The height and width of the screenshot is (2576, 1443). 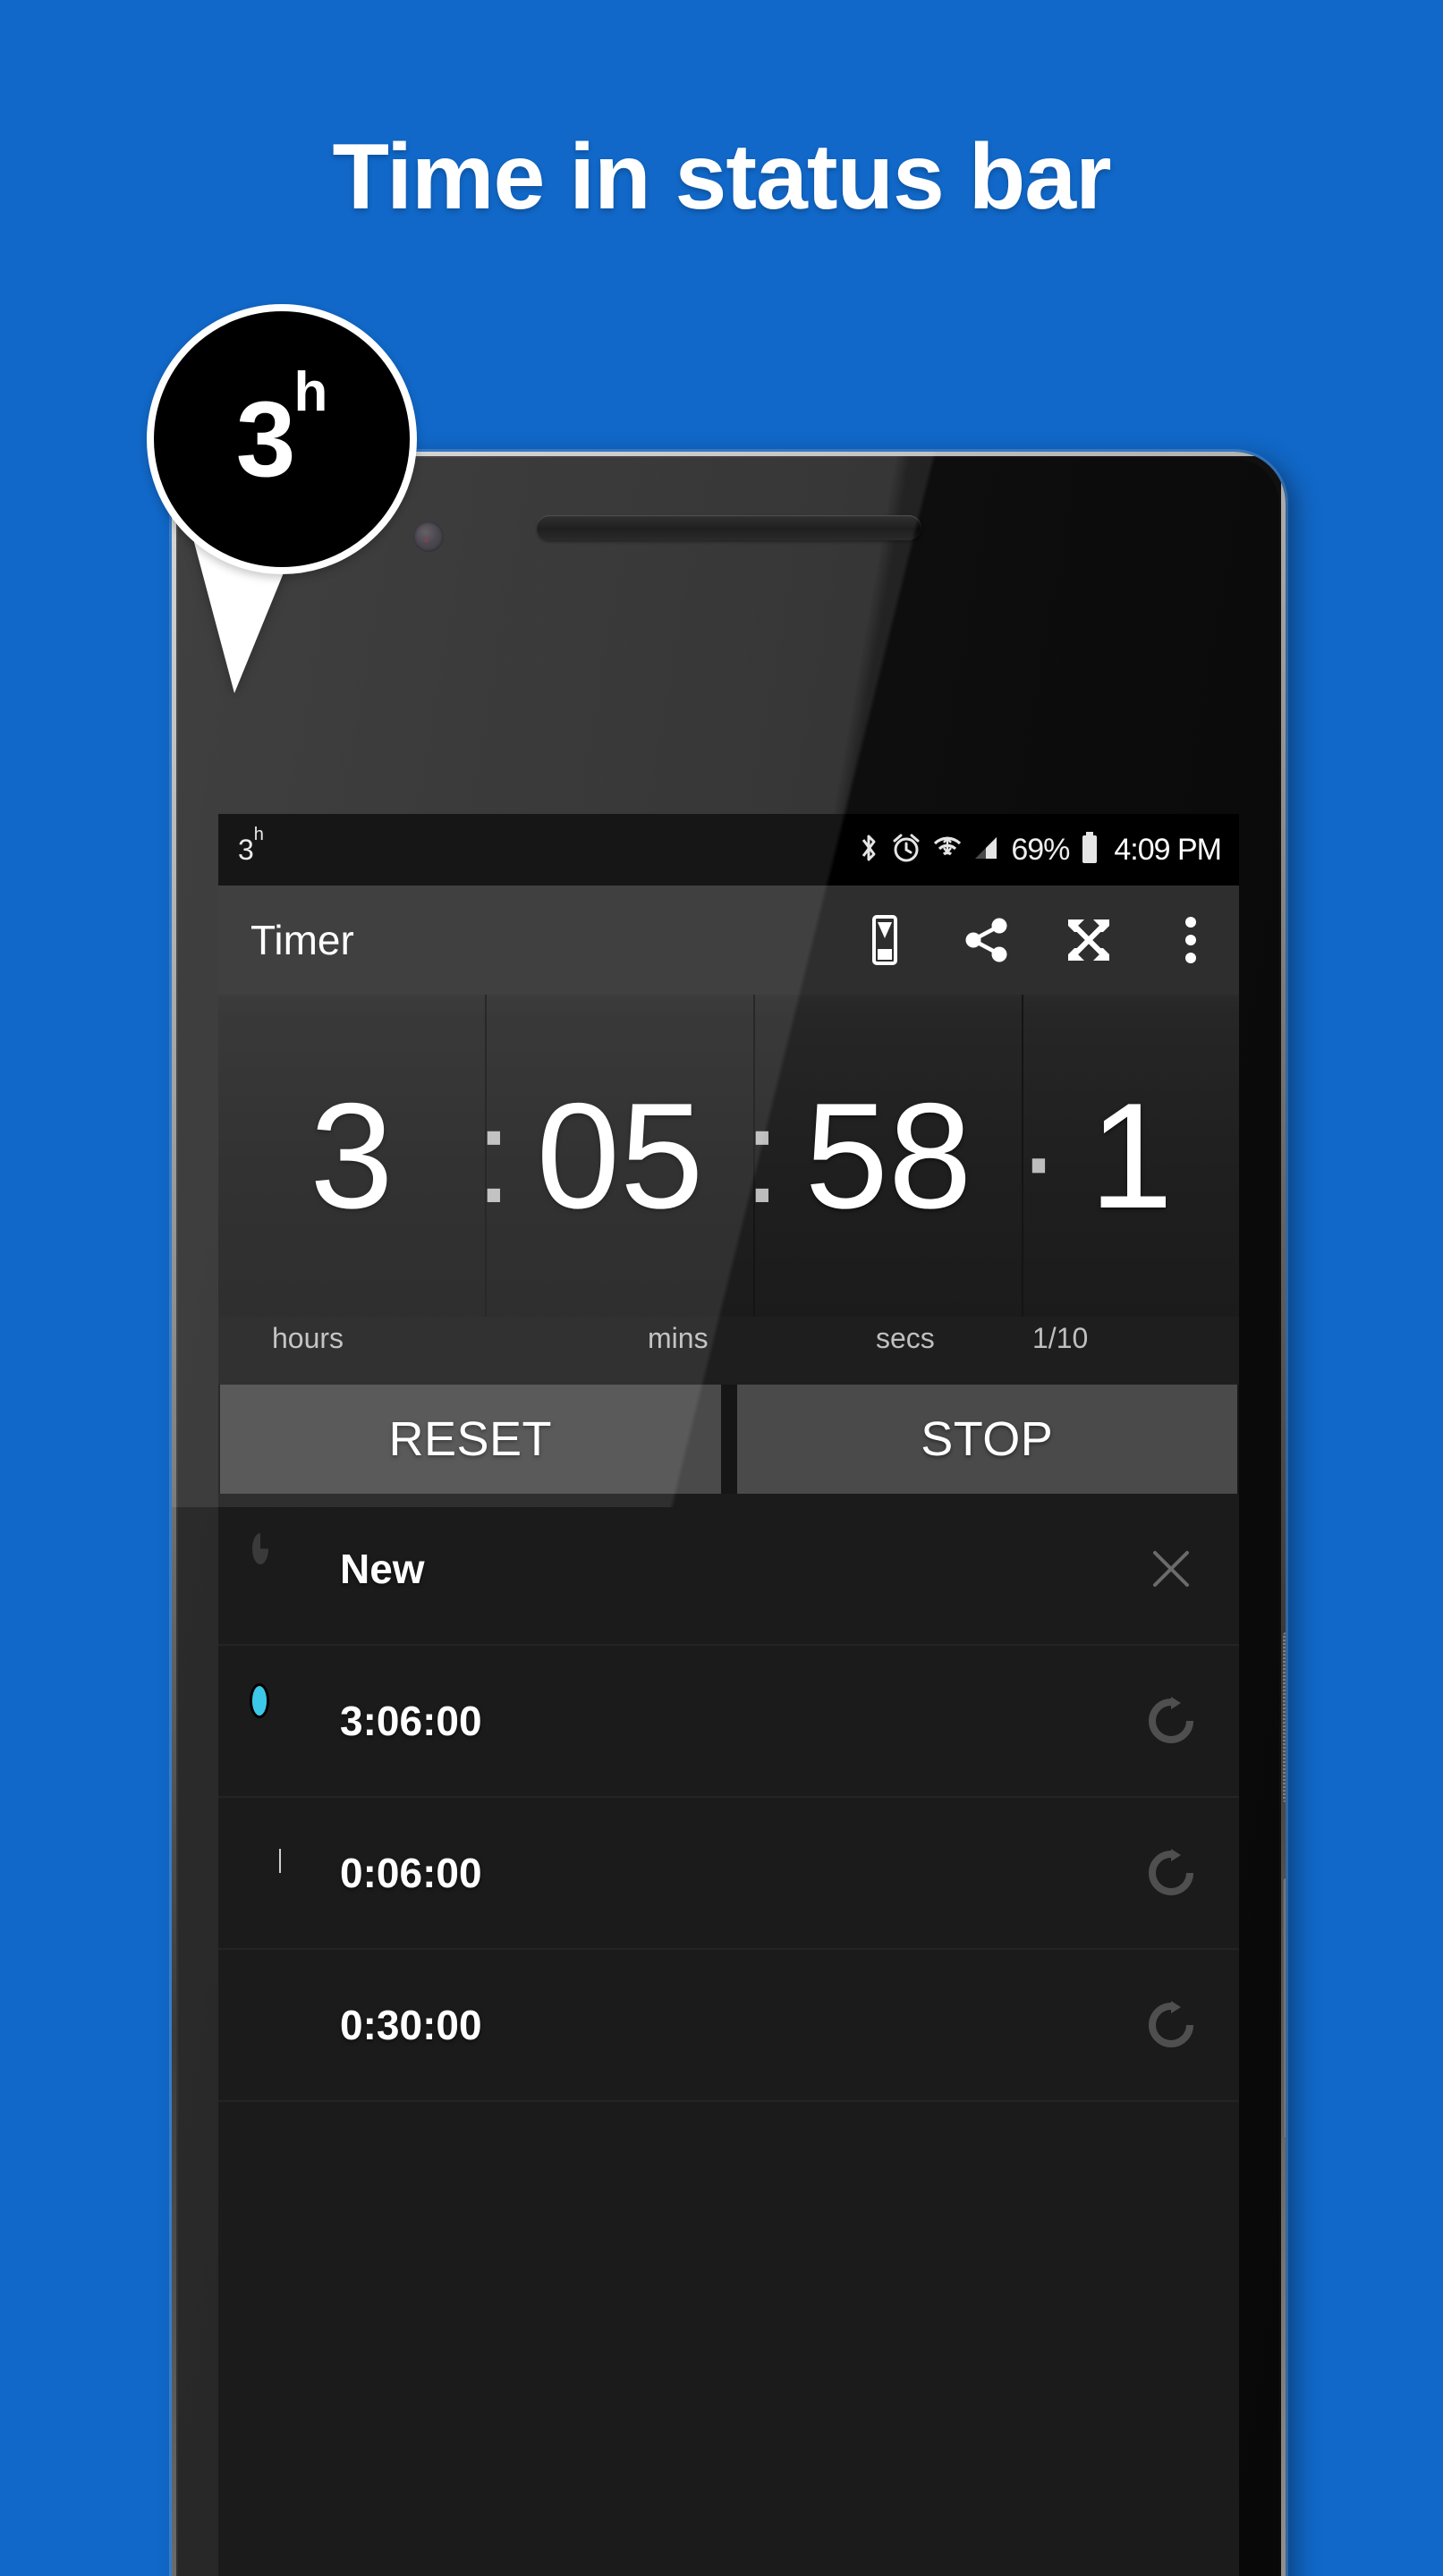 What do you see at coordinates (280, 1565) in the screenshot?
I see `partial-ring-icon` at bounding box center [280, 1565].